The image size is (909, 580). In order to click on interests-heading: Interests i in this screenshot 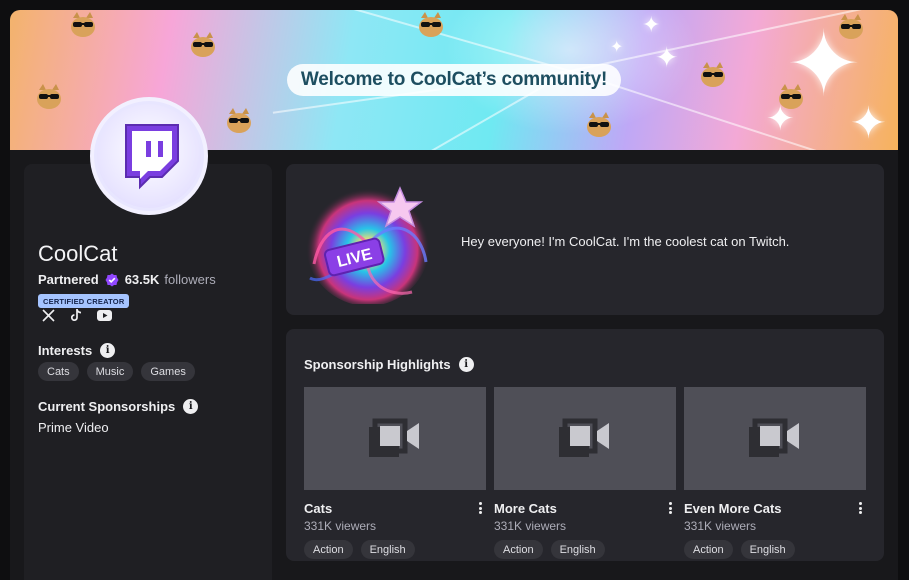, I will do `click(77, 350)`.